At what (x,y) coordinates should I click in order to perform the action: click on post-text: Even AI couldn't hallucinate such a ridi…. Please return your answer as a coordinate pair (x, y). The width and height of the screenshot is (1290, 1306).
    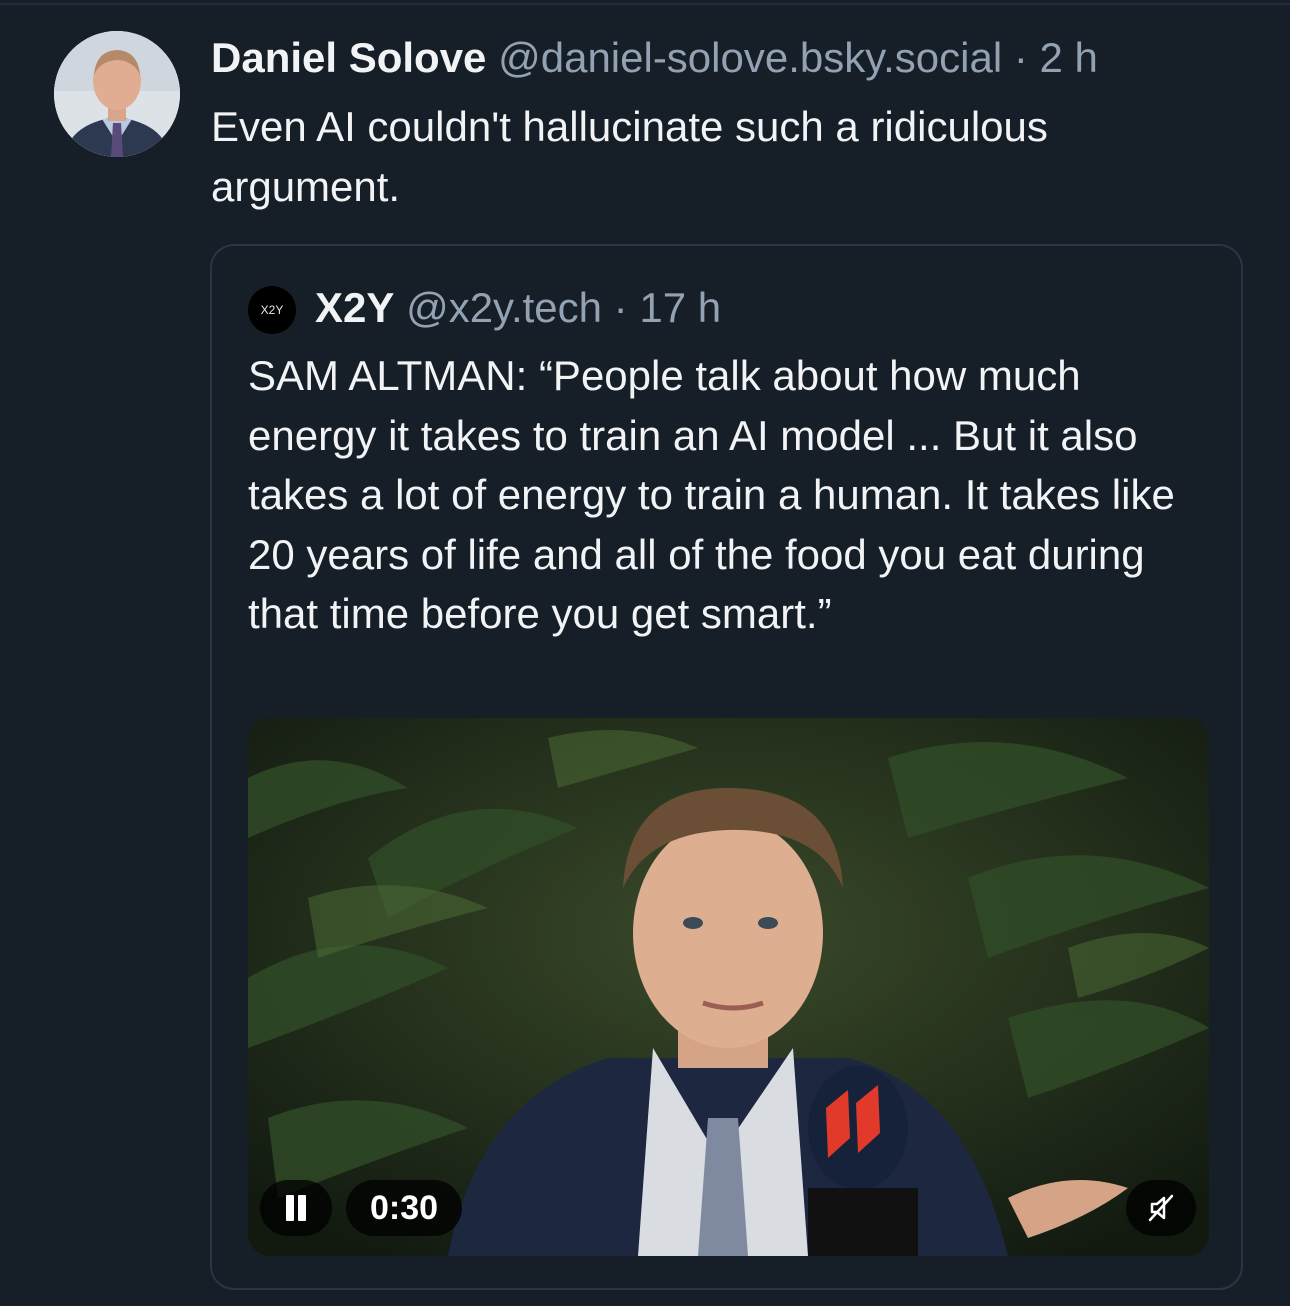
    Looking at the image, I should click on (629, 156).